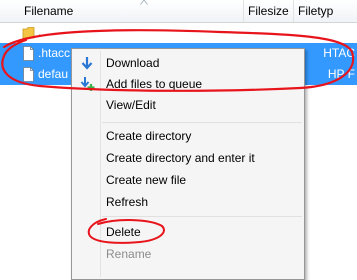 The width and height of the screenshot is (357, 280). Describe the element at coordinates (28, 33) in the screenshot. I see `folder-icon` at that location.